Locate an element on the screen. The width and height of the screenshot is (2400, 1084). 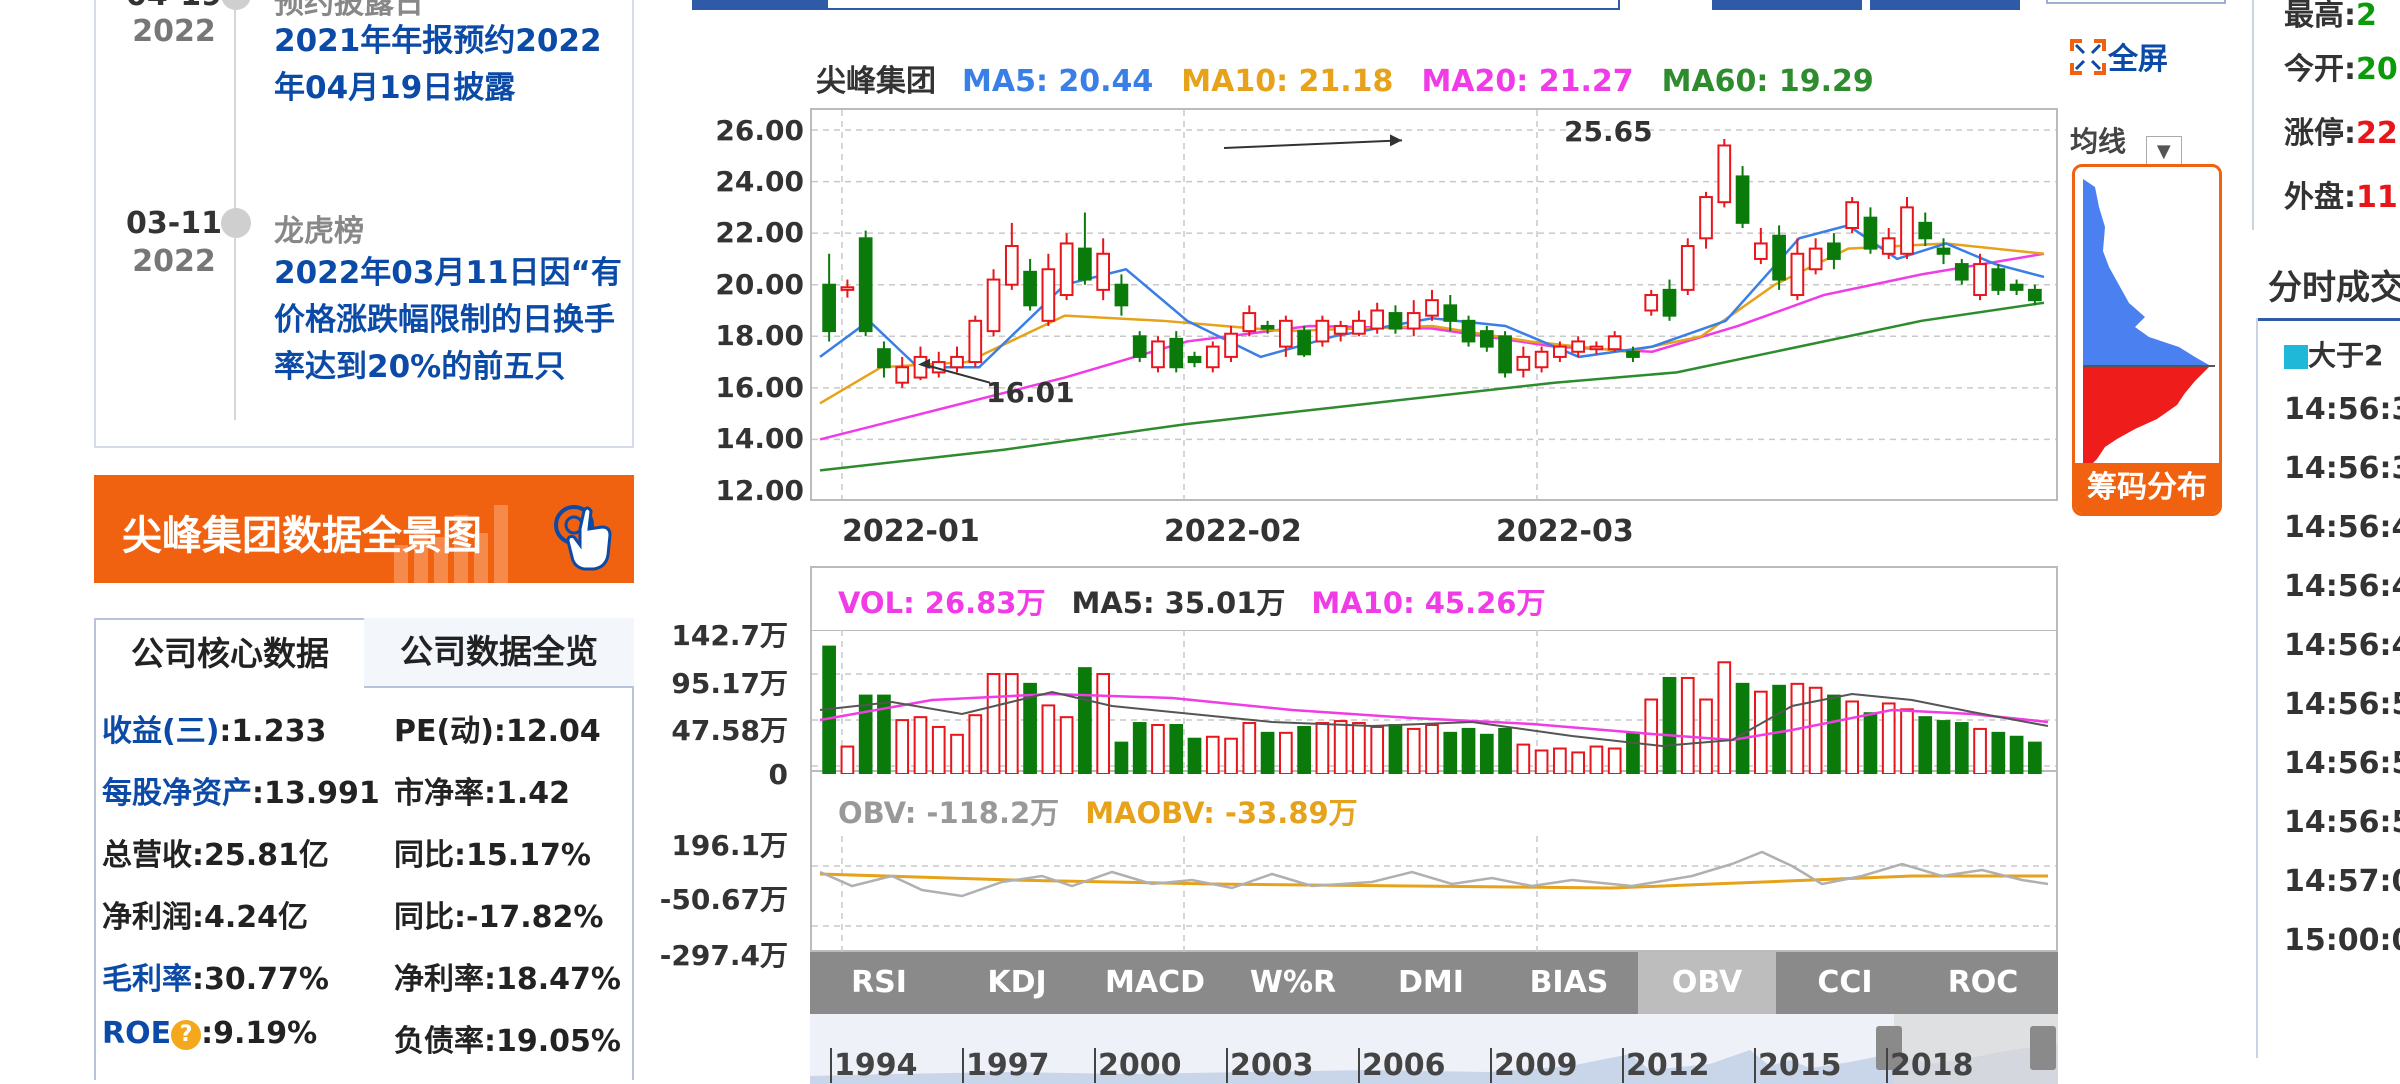
quote-stat: 最高:2 is located at coordinates (2330, 16).